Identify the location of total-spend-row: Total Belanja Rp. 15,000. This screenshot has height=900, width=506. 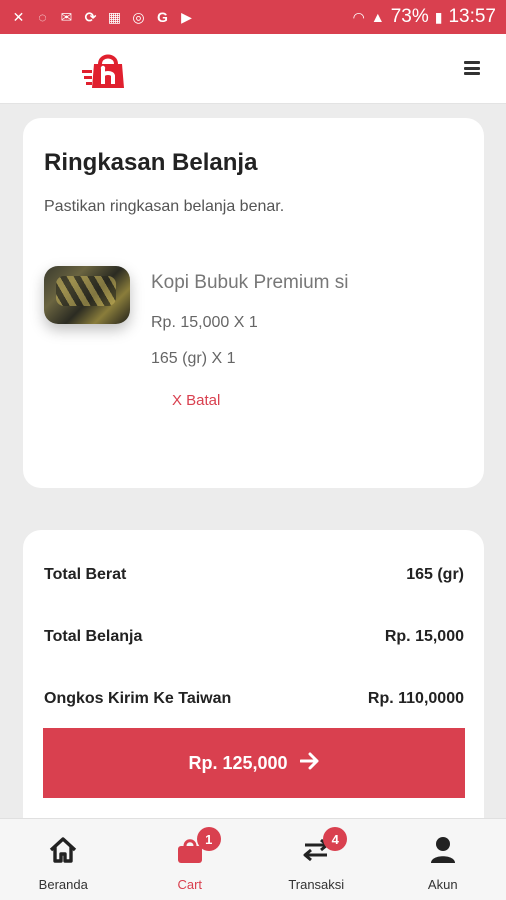
(254, 637).